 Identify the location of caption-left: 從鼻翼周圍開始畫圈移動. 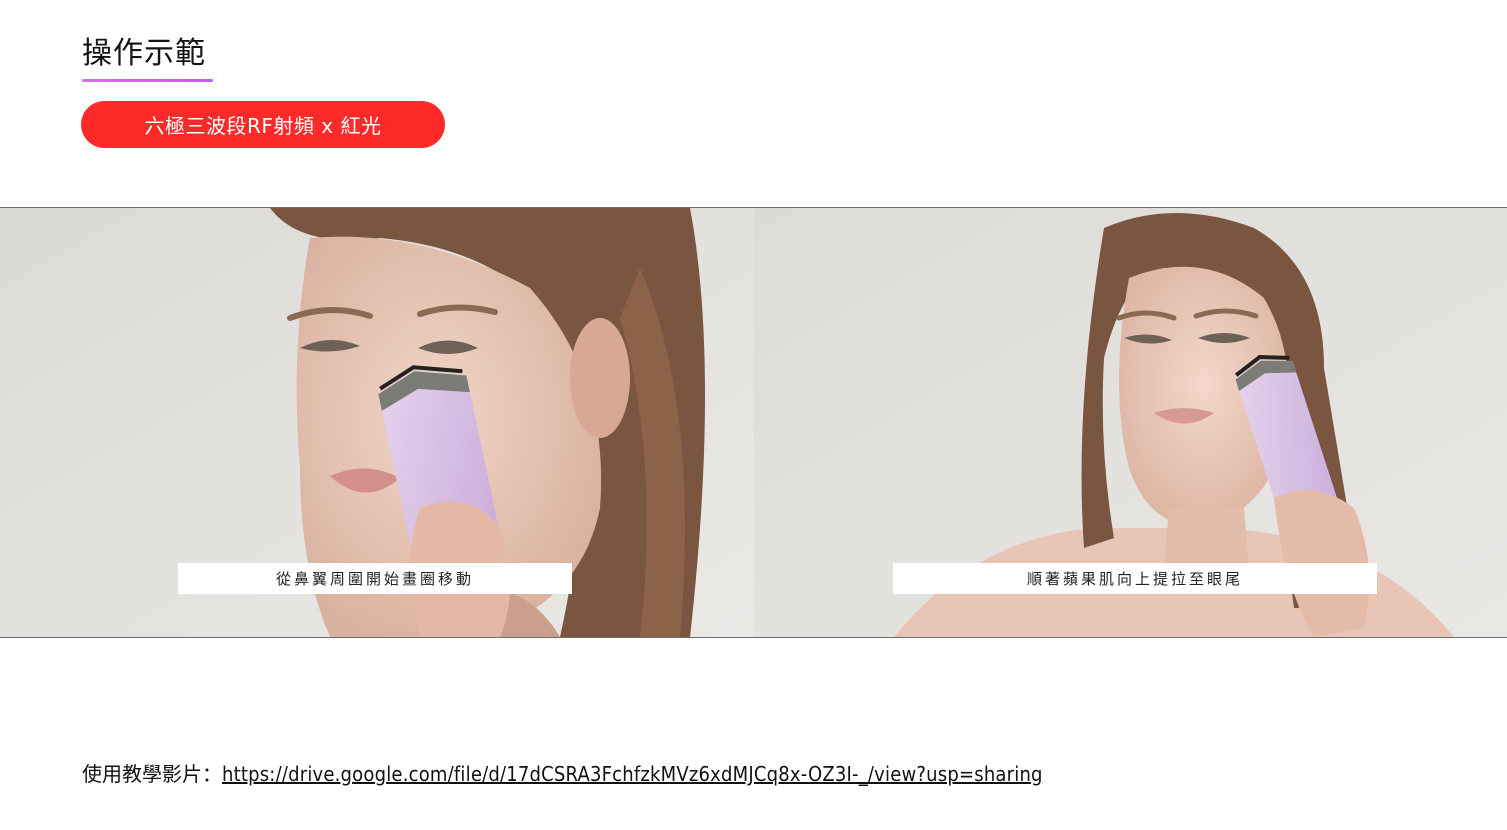
(375, 578).